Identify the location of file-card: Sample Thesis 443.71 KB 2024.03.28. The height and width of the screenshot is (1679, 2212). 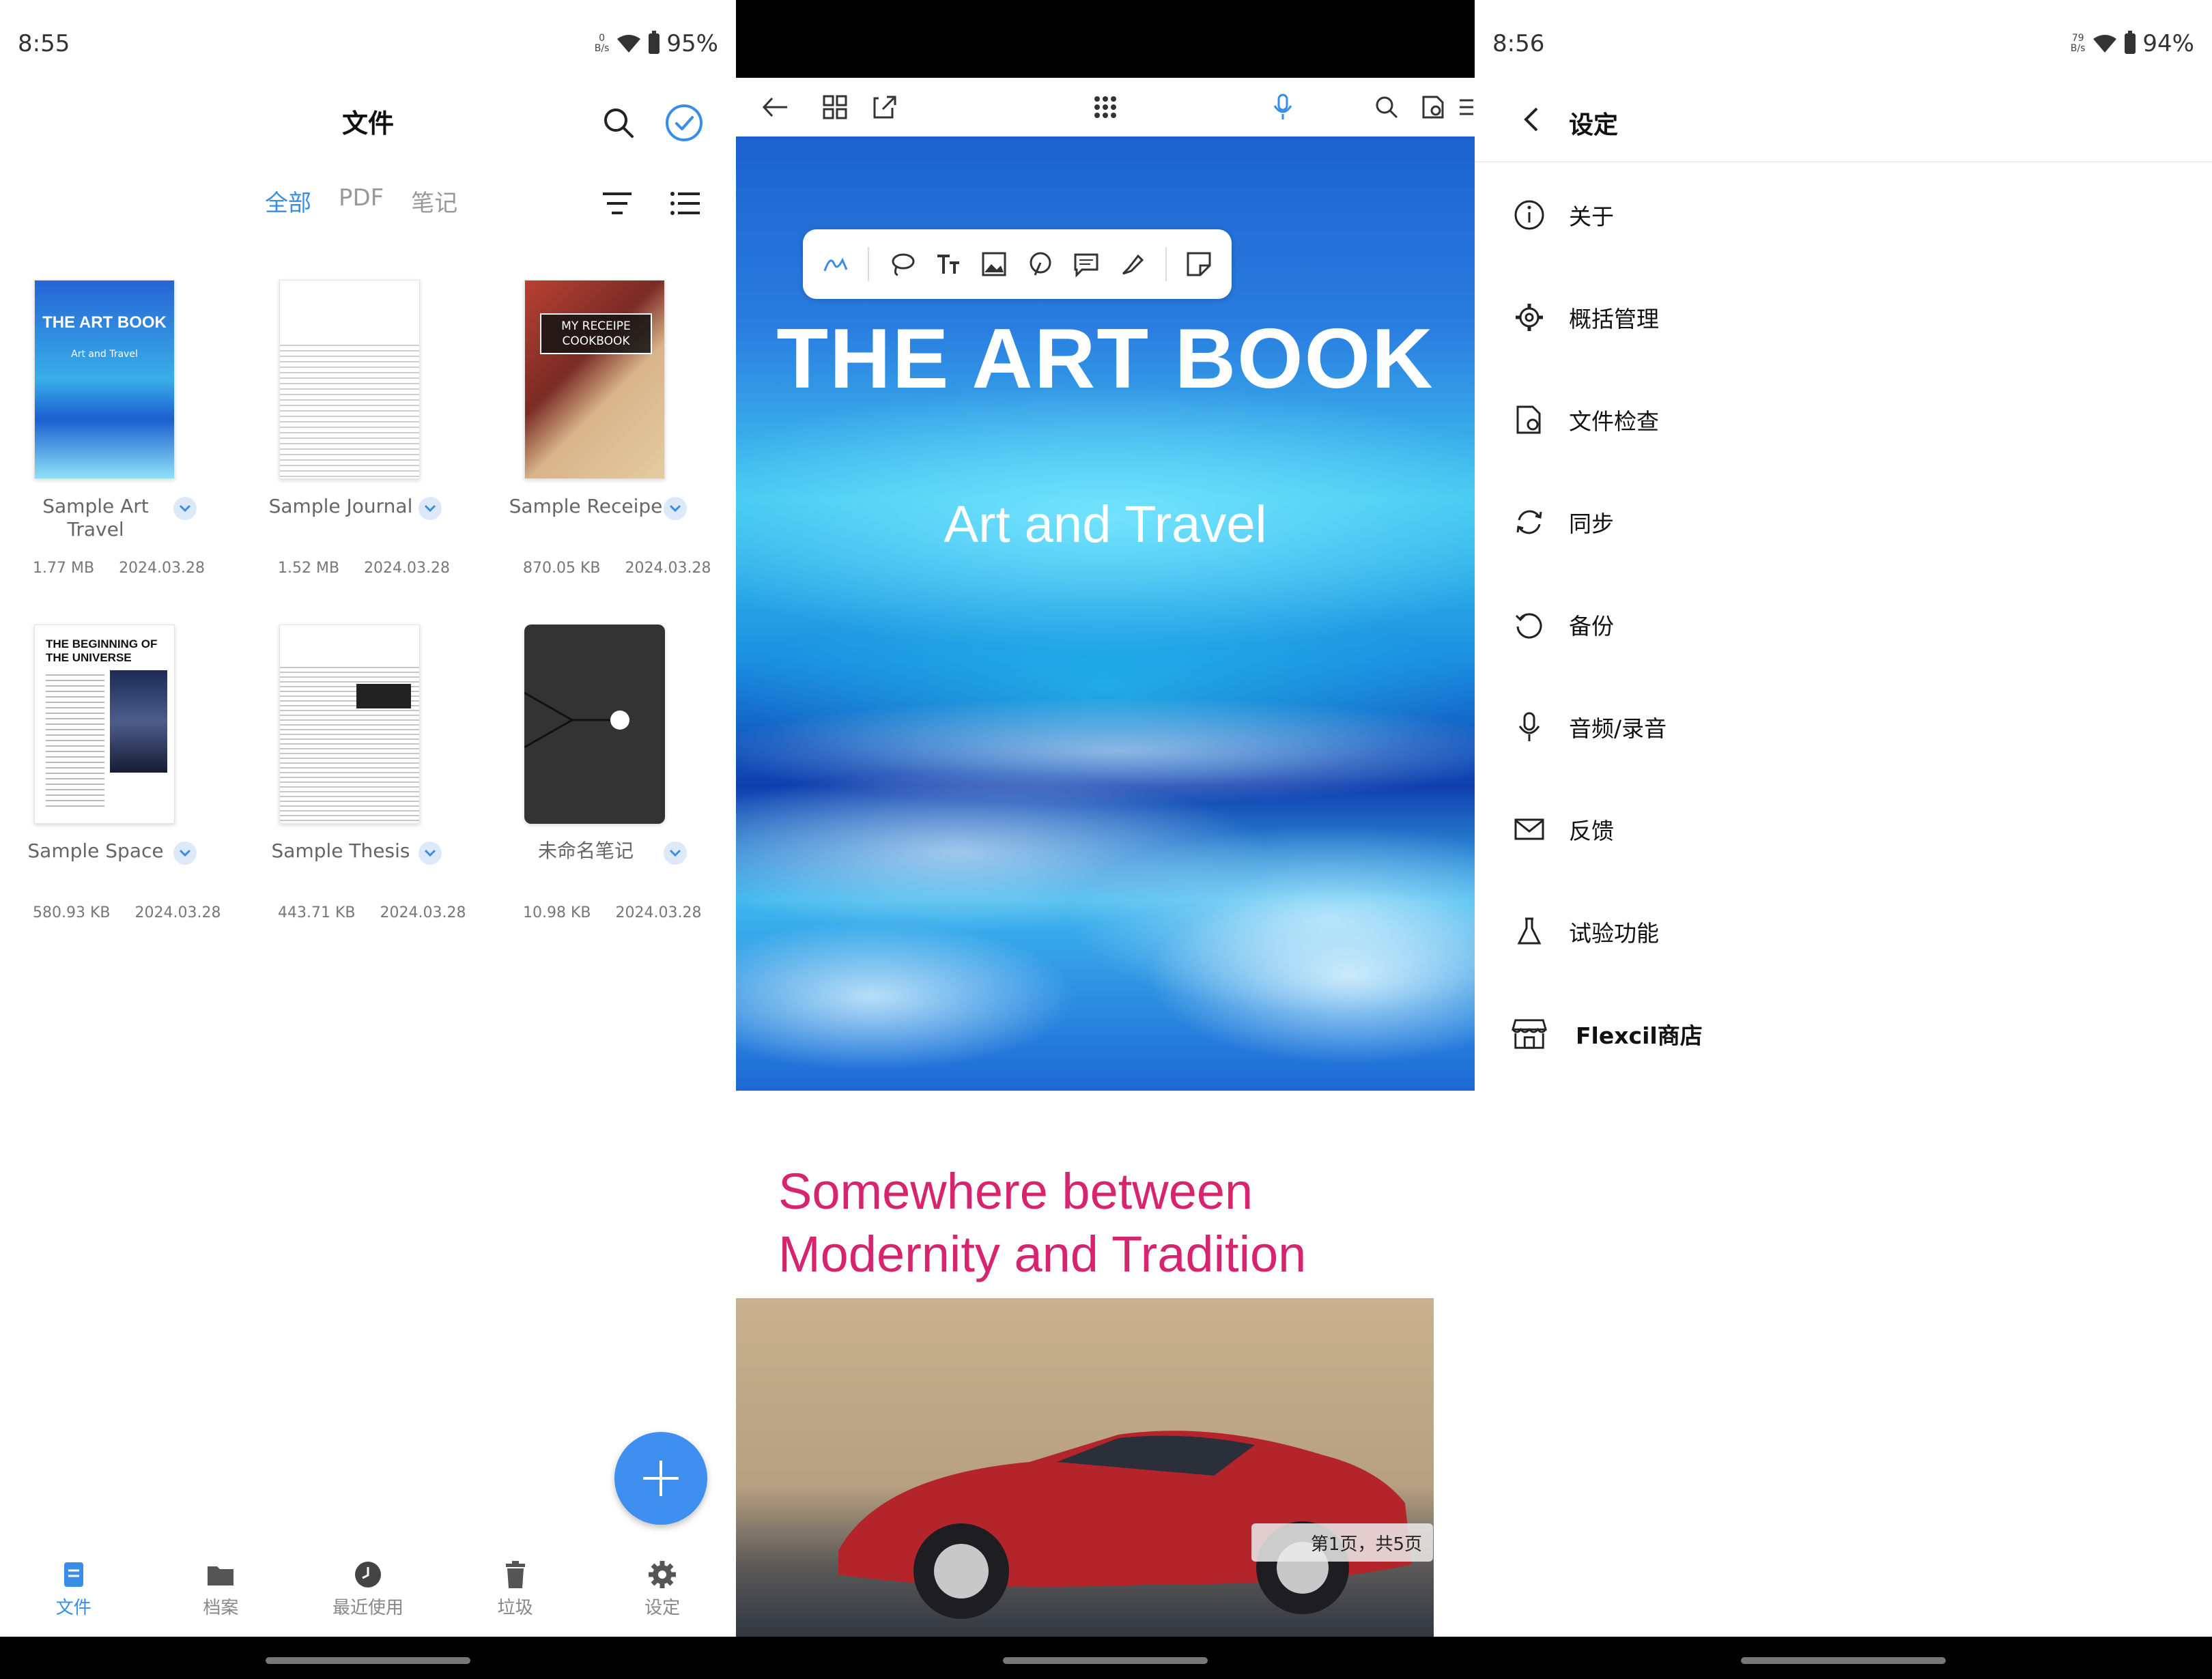
(355, 775).